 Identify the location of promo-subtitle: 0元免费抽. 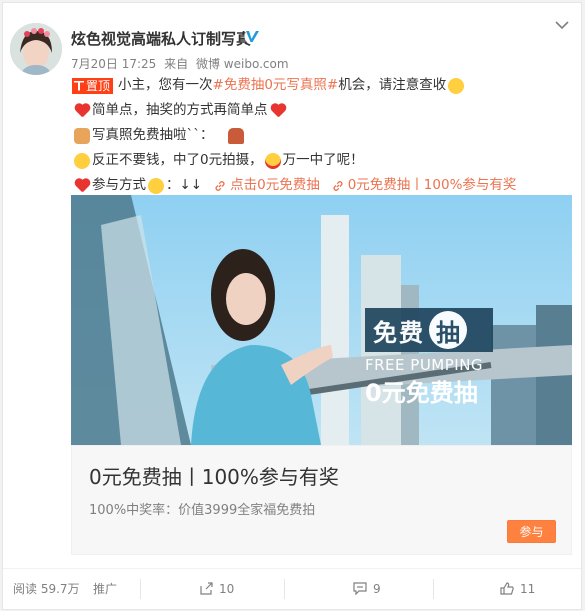
(421, 393).